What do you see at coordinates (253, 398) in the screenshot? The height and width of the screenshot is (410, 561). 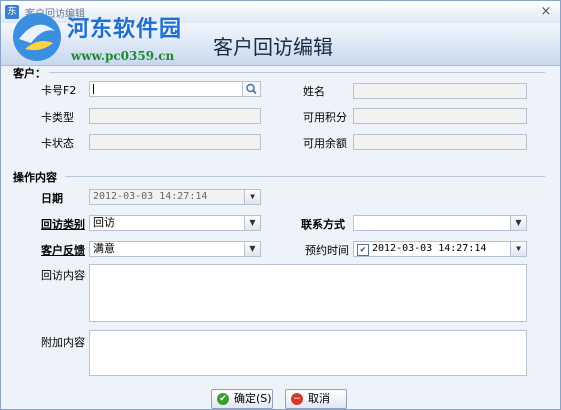 I see `ok-button-label: 确定(S)` at bounding box center [253, 398].